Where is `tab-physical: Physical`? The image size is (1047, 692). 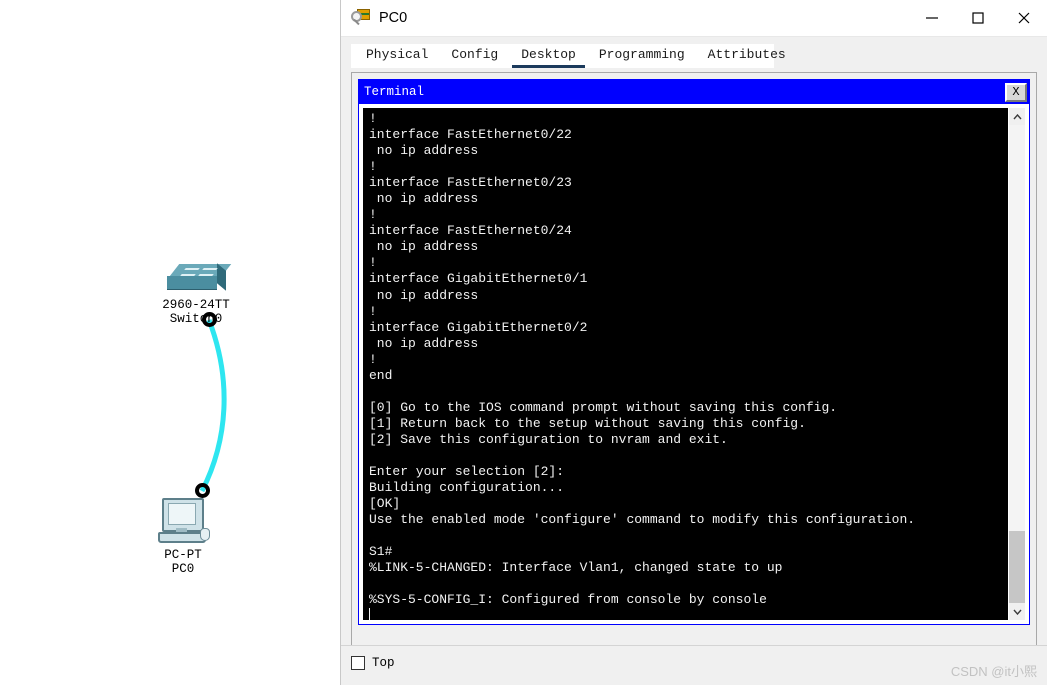 tab-physical: Physical is located at coordinates (397, 56).